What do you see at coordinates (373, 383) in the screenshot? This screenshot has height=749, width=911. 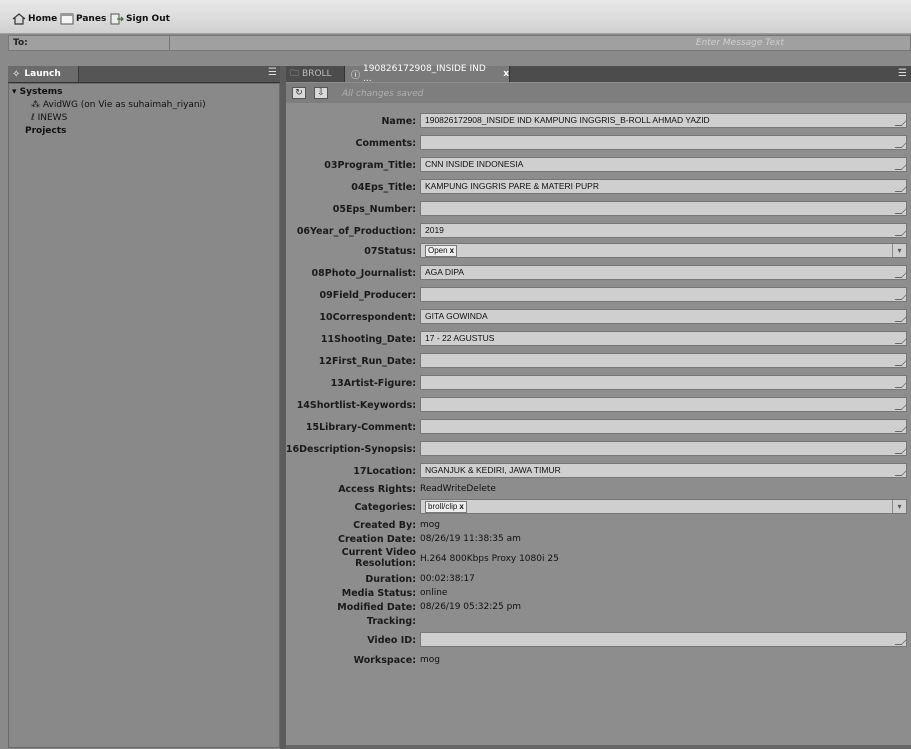 I see `artist-figure-label: 13Artist-Figure:` at bounding box center [373, 383].